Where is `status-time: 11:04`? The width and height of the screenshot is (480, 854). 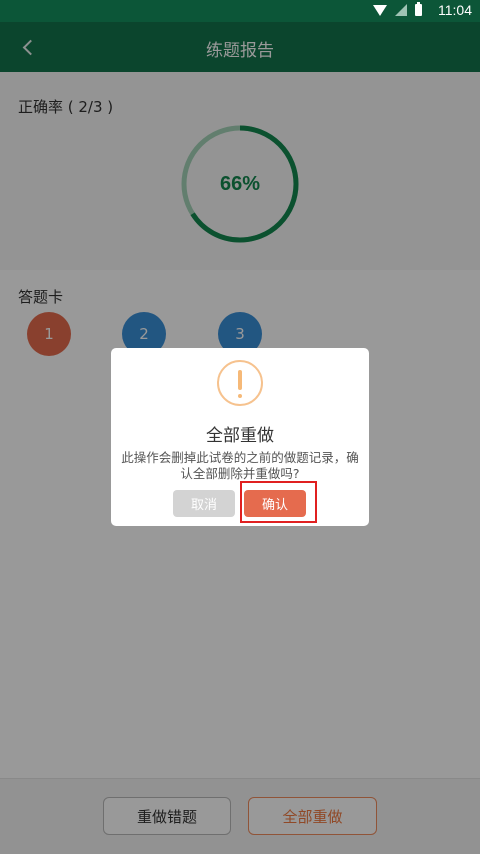
status-time: 11:04 is located at coordinates (455, 10).